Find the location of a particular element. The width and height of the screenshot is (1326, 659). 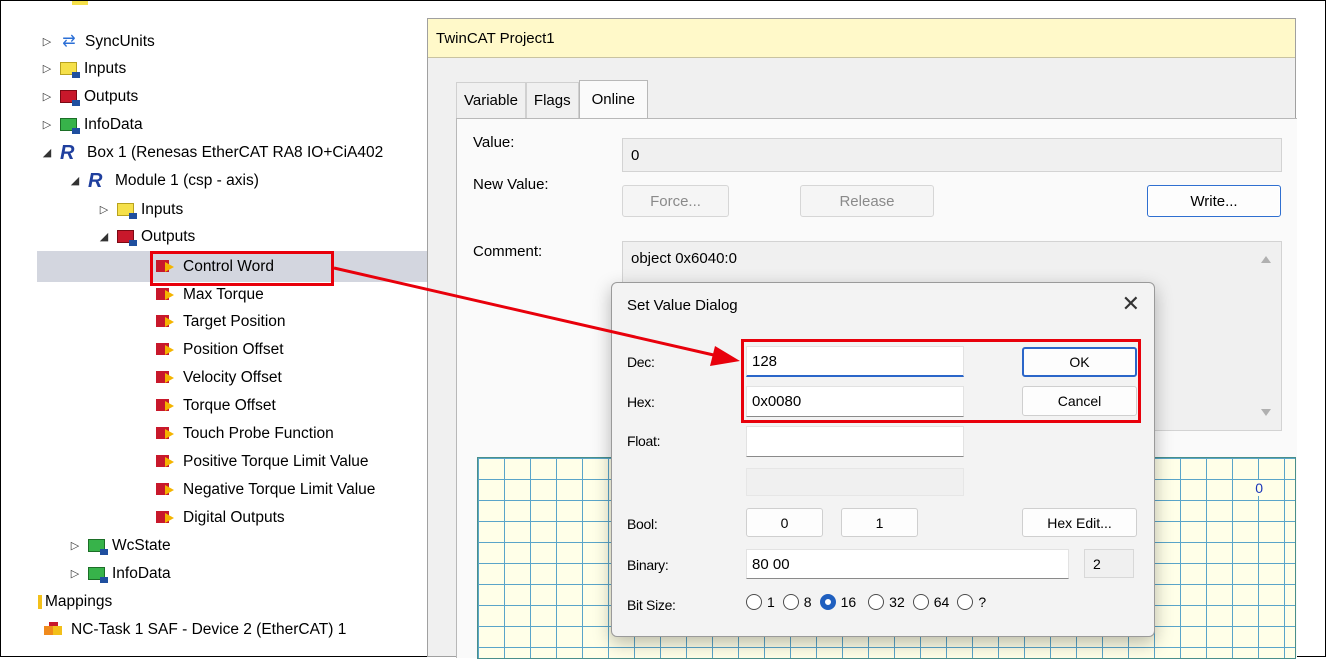

tree-item-velocity-offset: Velocity Offset is located at coordinates (219, 377).